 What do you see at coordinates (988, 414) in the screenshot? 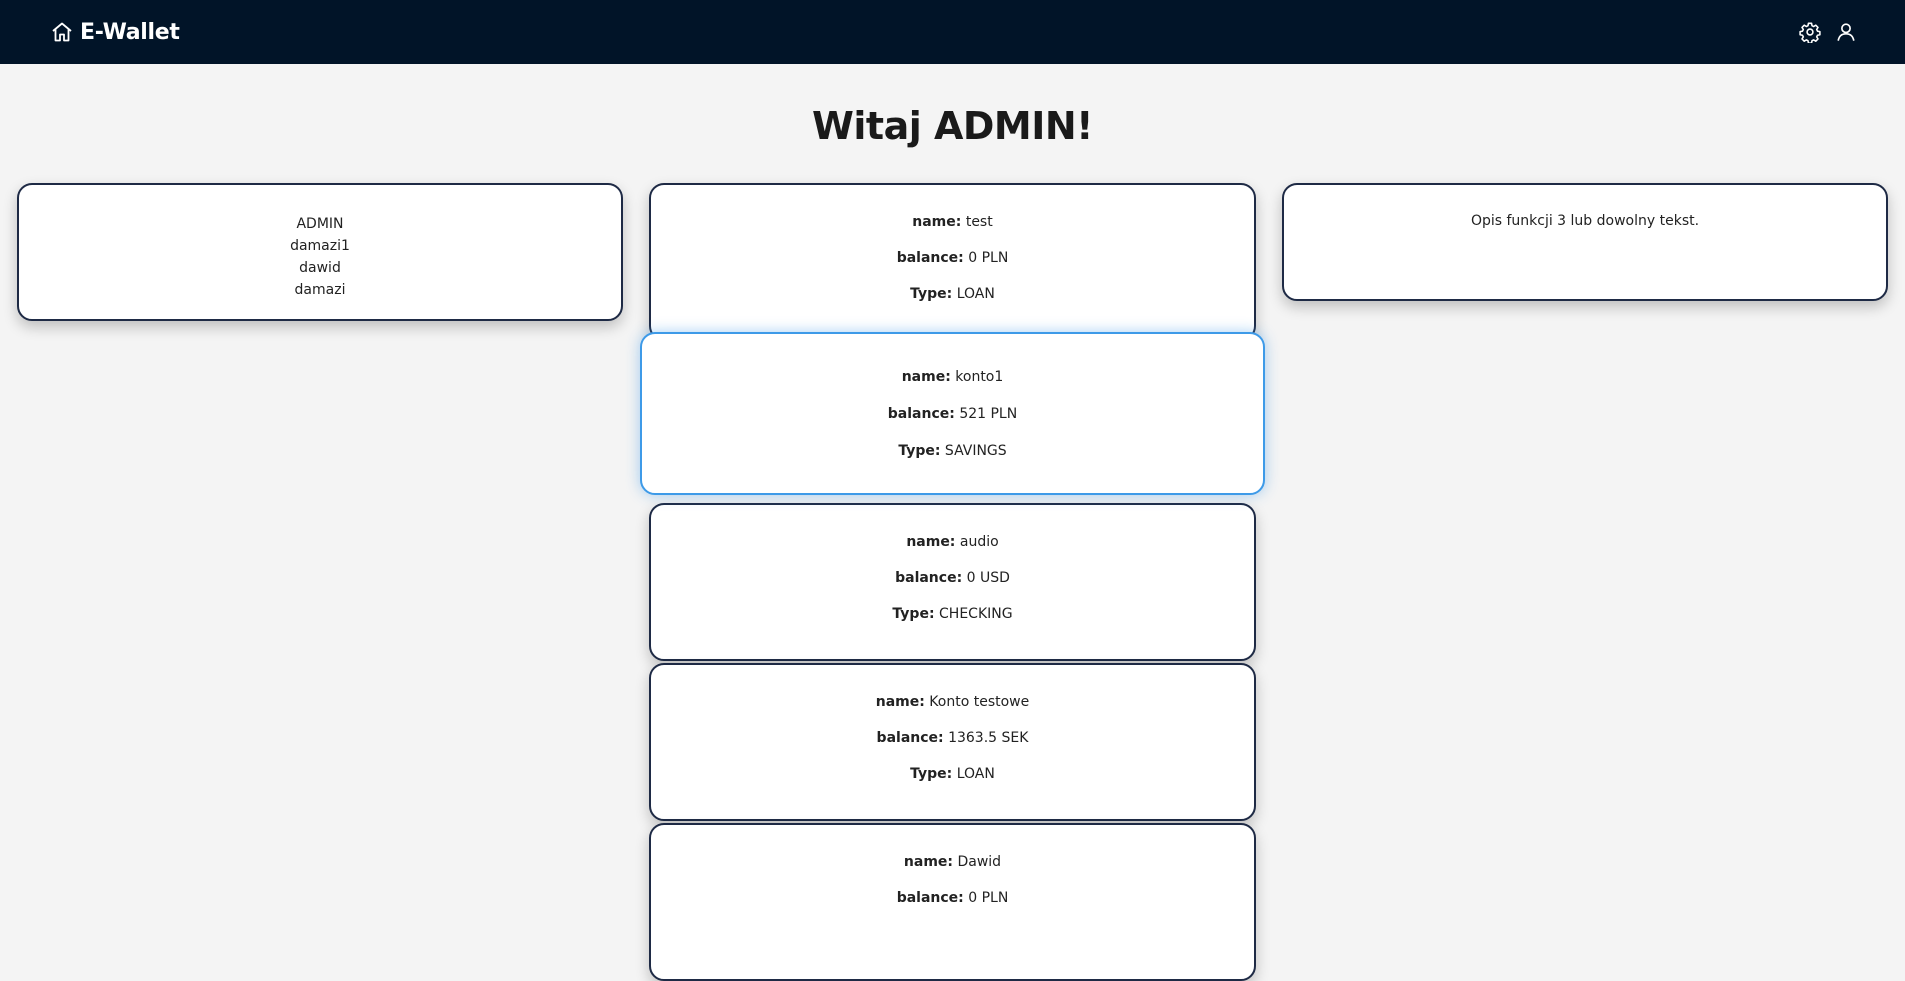
I see `account-balance: 521 PLN` at bounding box center [988, 414].